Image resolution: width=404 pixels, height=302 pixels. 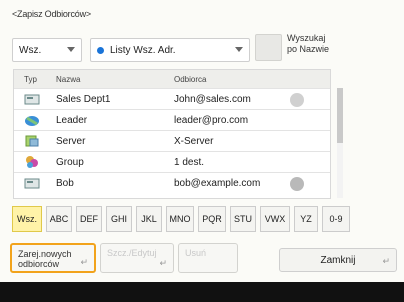 I want to click on row-recipient: leader@pro.com, so click(x=211, y=120).